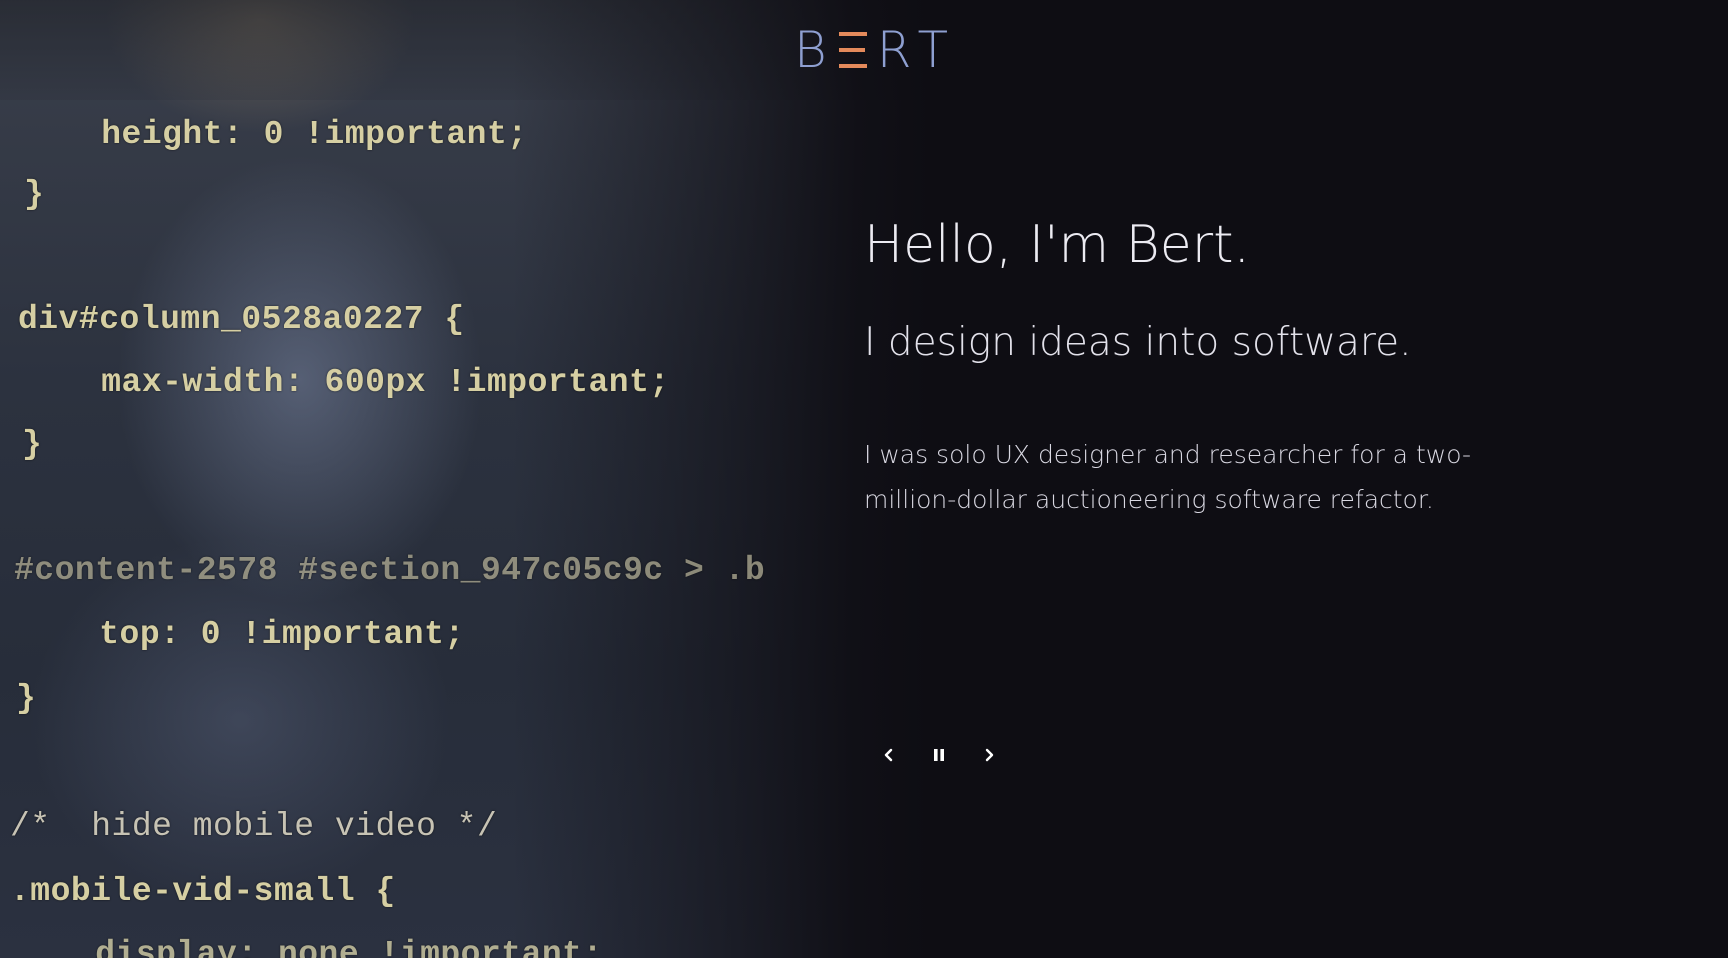 Image resolution: width=1728 pixels, height=958 pixels. Describe the element at coordinates (254, 826) in the screenshot. I see `code-line: /* hide mobile video */` at that location.